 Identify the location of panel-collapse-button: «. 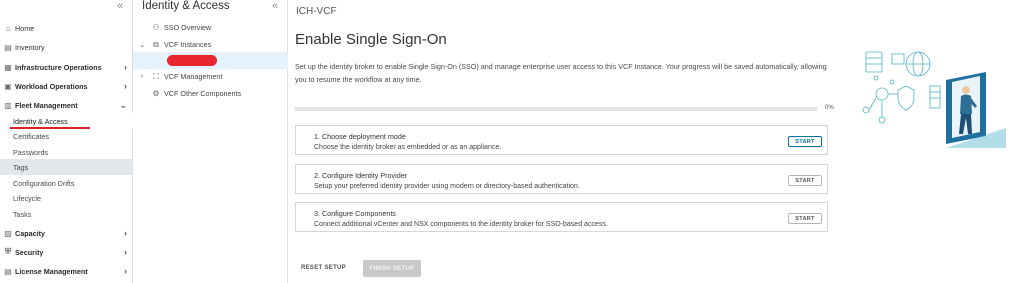
(275, 6).